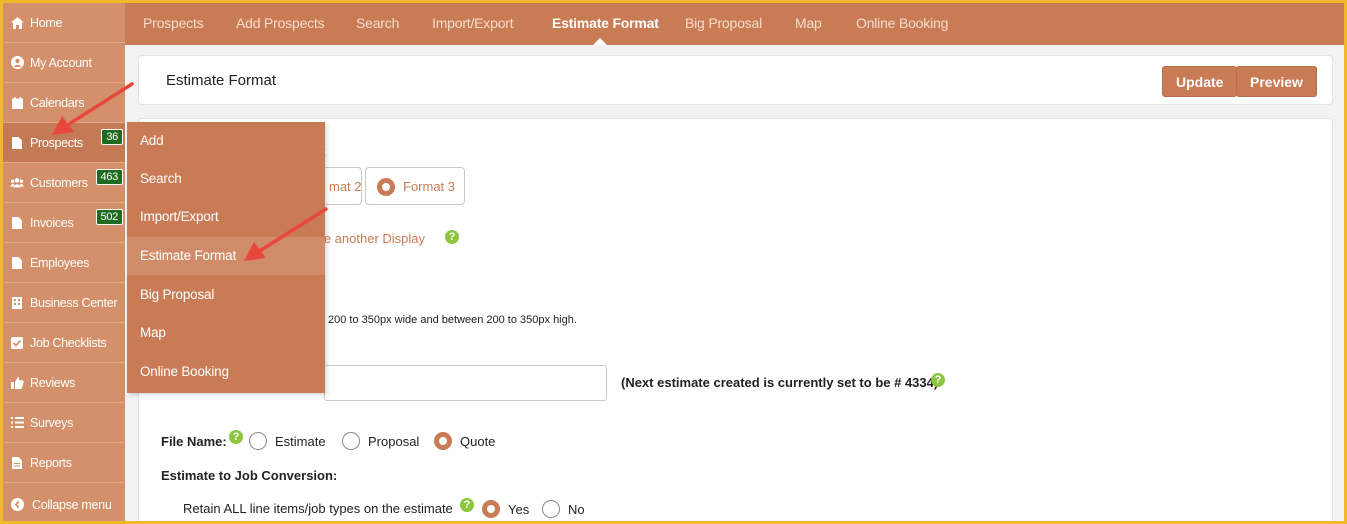 The image size is (1347, 524). Describe the element at coordinates (68, 342) in the screenshot. I see `sidebar-item-label: Job Checklists` at that location.